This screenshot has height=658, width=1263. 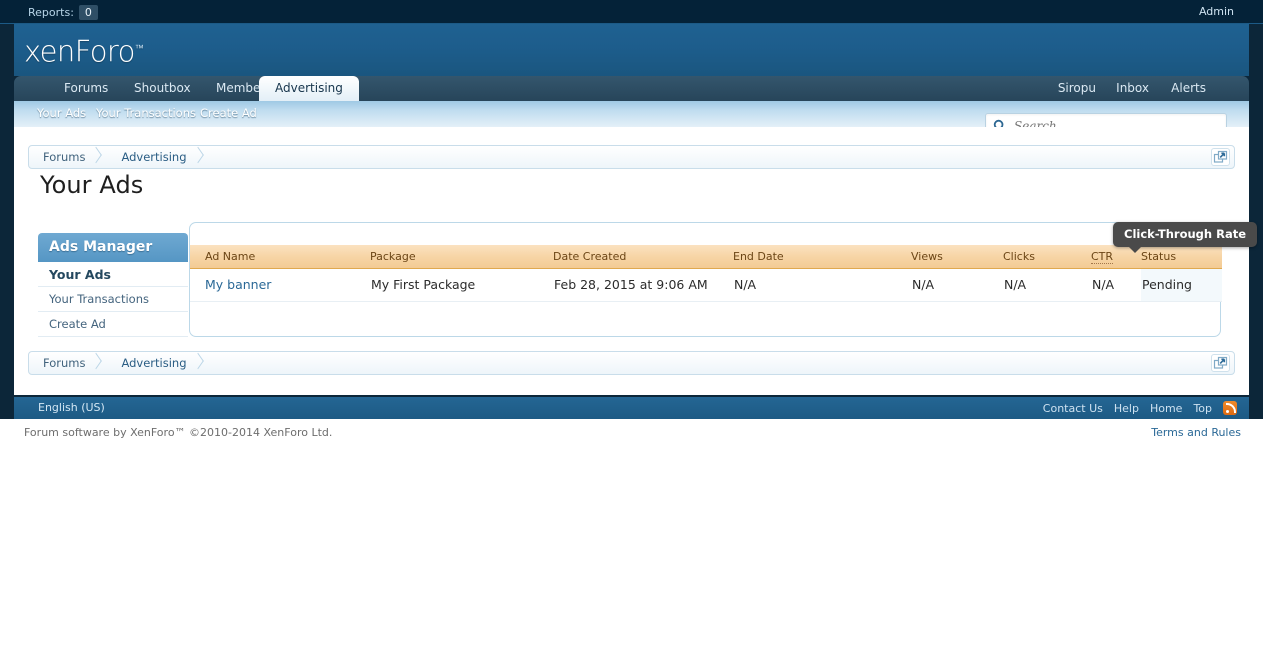 What do you see at coordinates (228, 114) in the screenshot?
I see `subnav-item-create-ad: Create Ad` at bounding box center [228, 114].